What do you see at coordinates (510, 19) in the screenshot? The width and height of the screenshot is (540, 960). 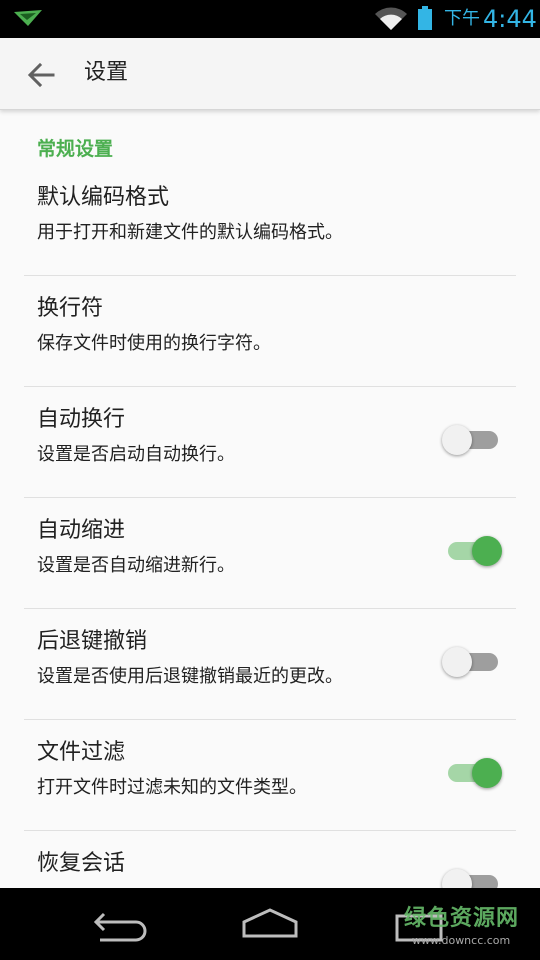 I see `status-time: 4:44` at bounding box center [510, 19].